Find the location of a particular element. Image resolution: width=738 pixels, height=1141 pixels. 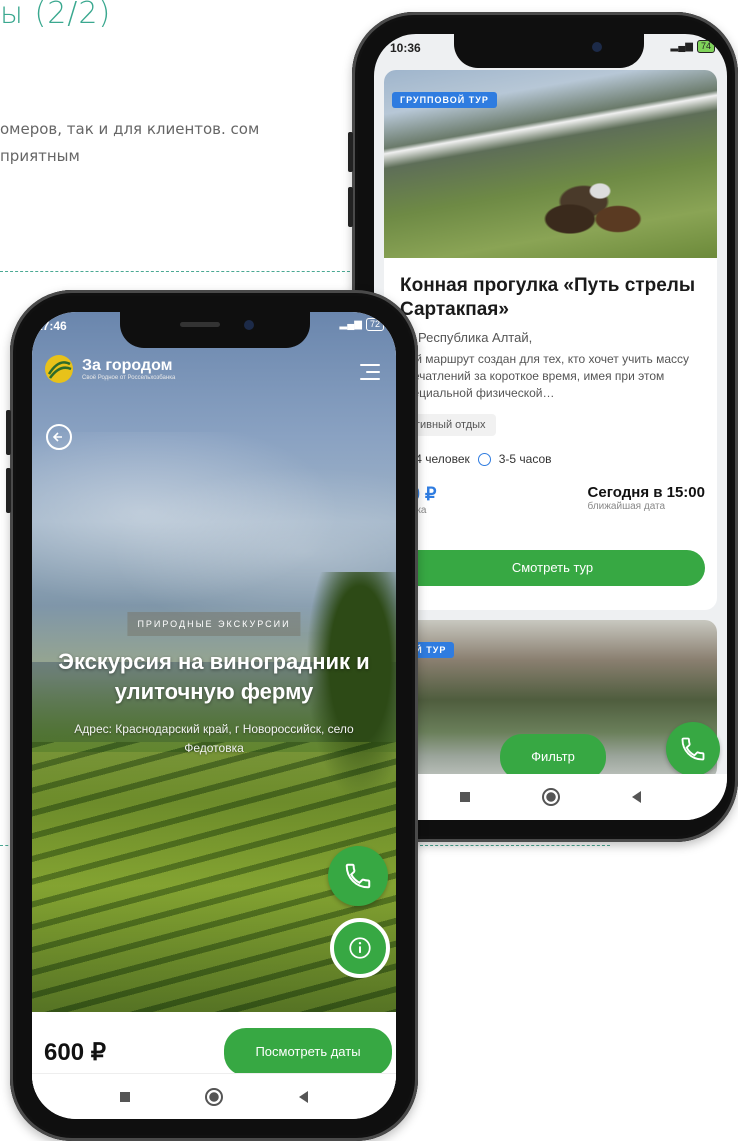

tour-photo-horse is located at coordinates (594, 205).